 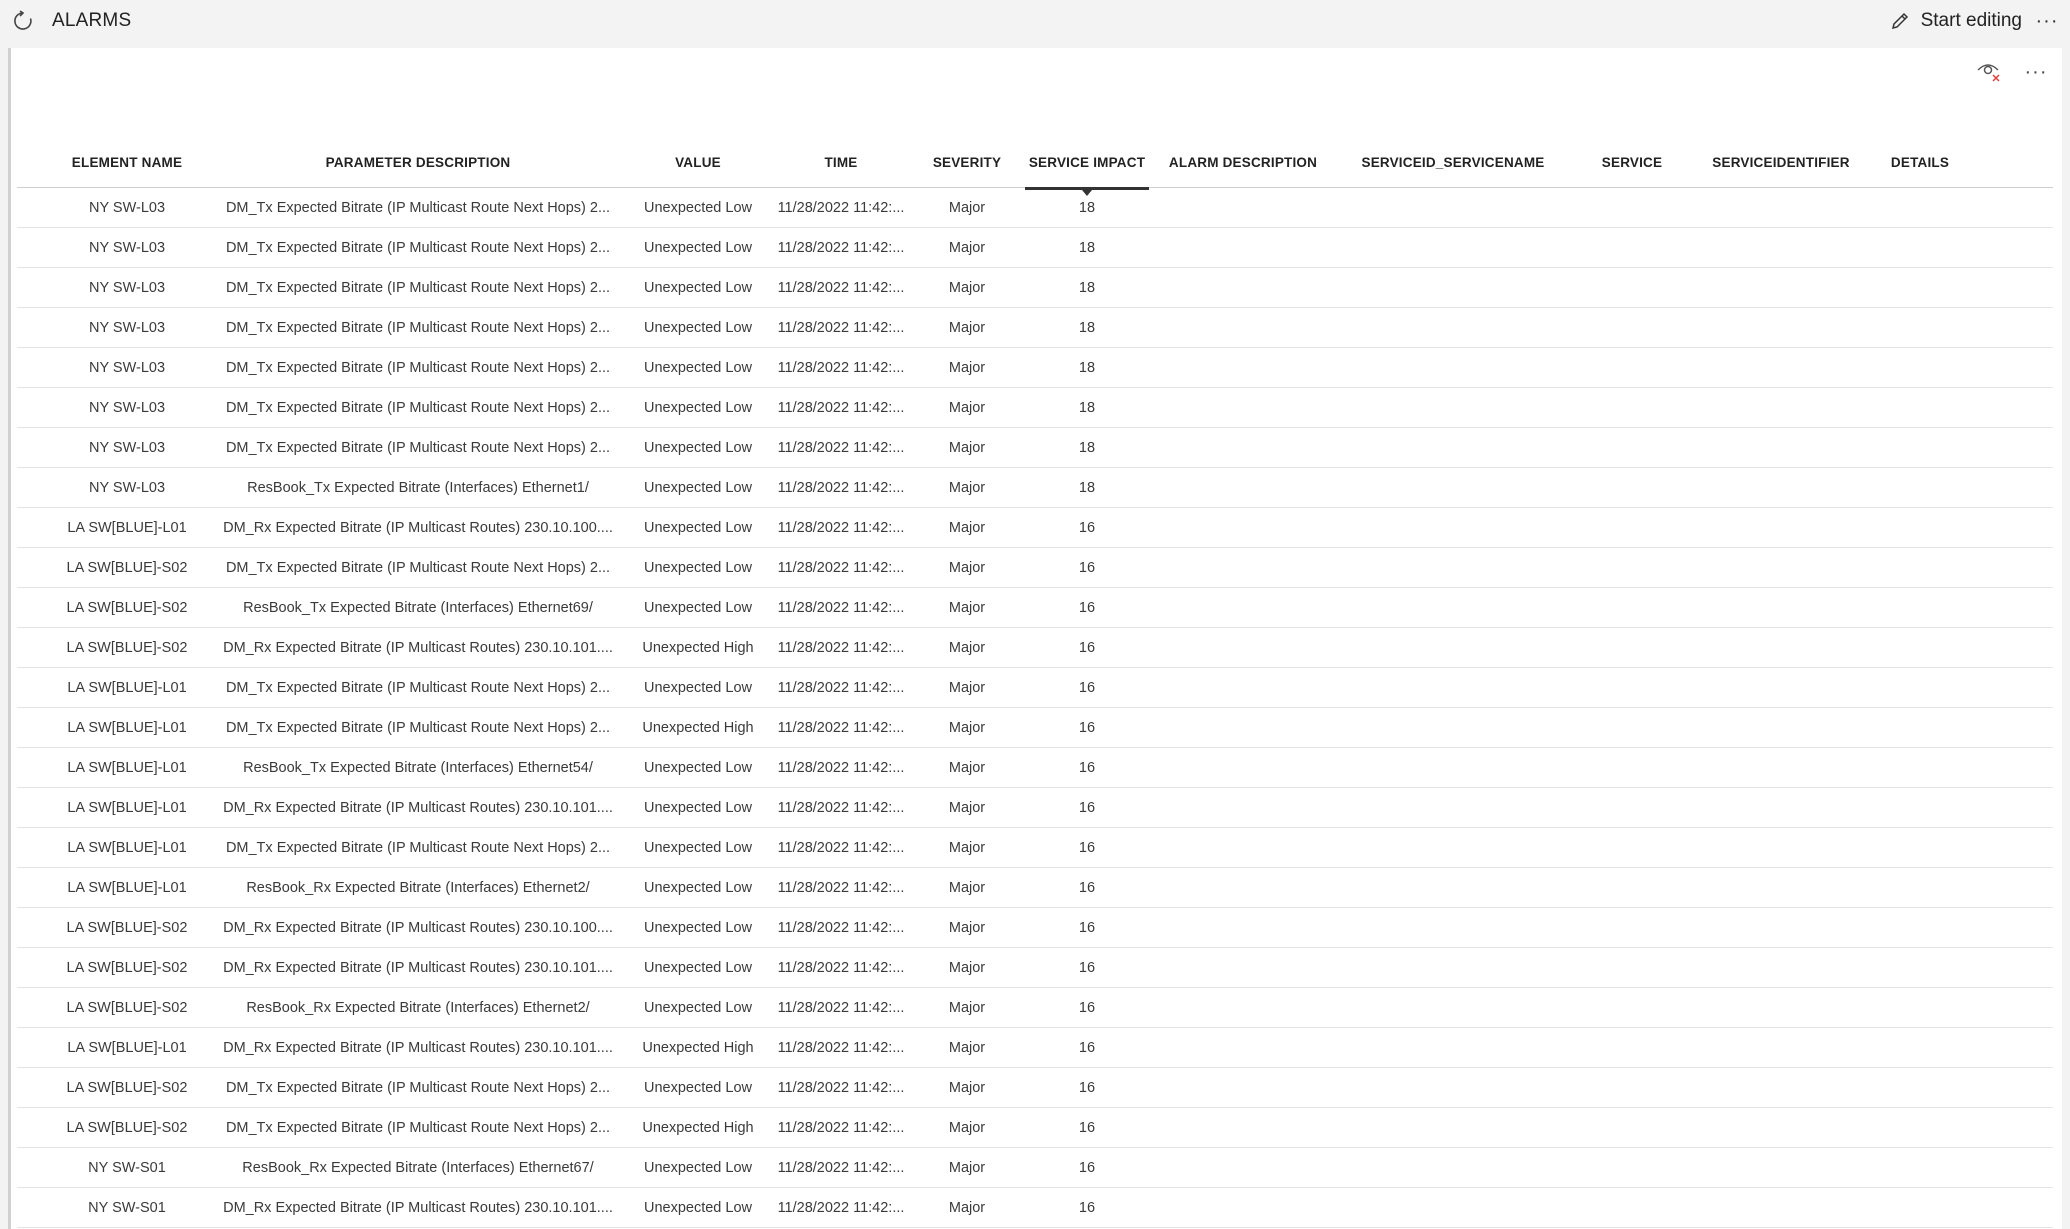 I want to click on column-header-details: DETAILS, so click(x=1920, y=162).